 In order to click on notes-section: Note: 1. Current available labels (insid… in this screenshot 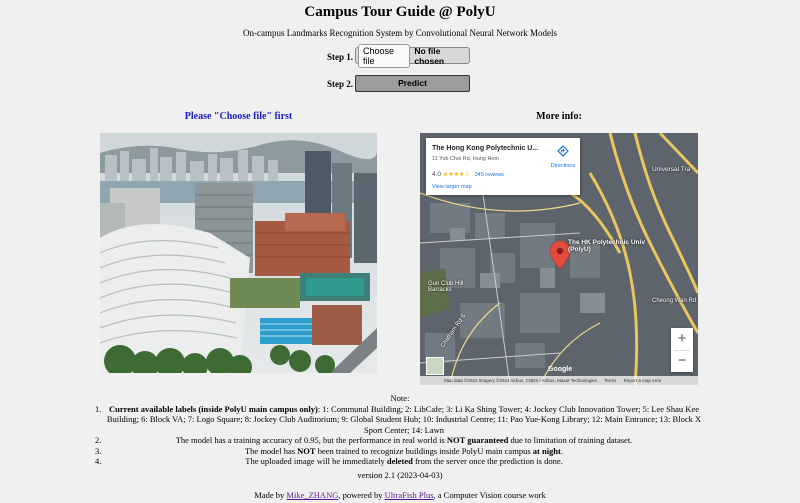, I will do `click(400, 430)`.